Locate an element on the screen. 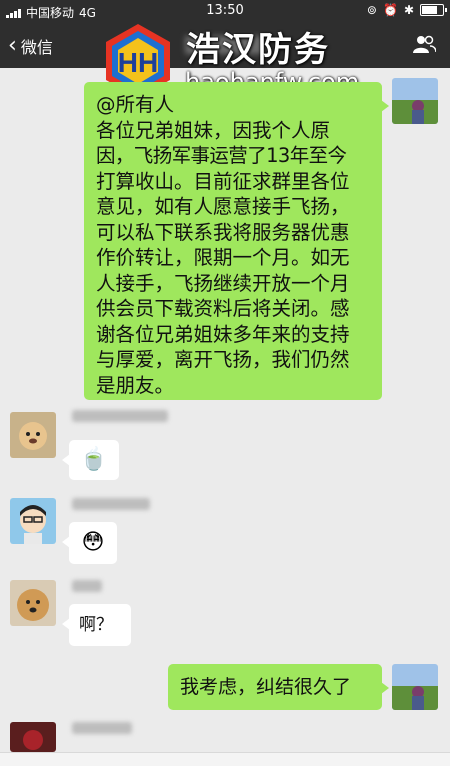  puppy-avatar-image is located at coordinates (33, 603).